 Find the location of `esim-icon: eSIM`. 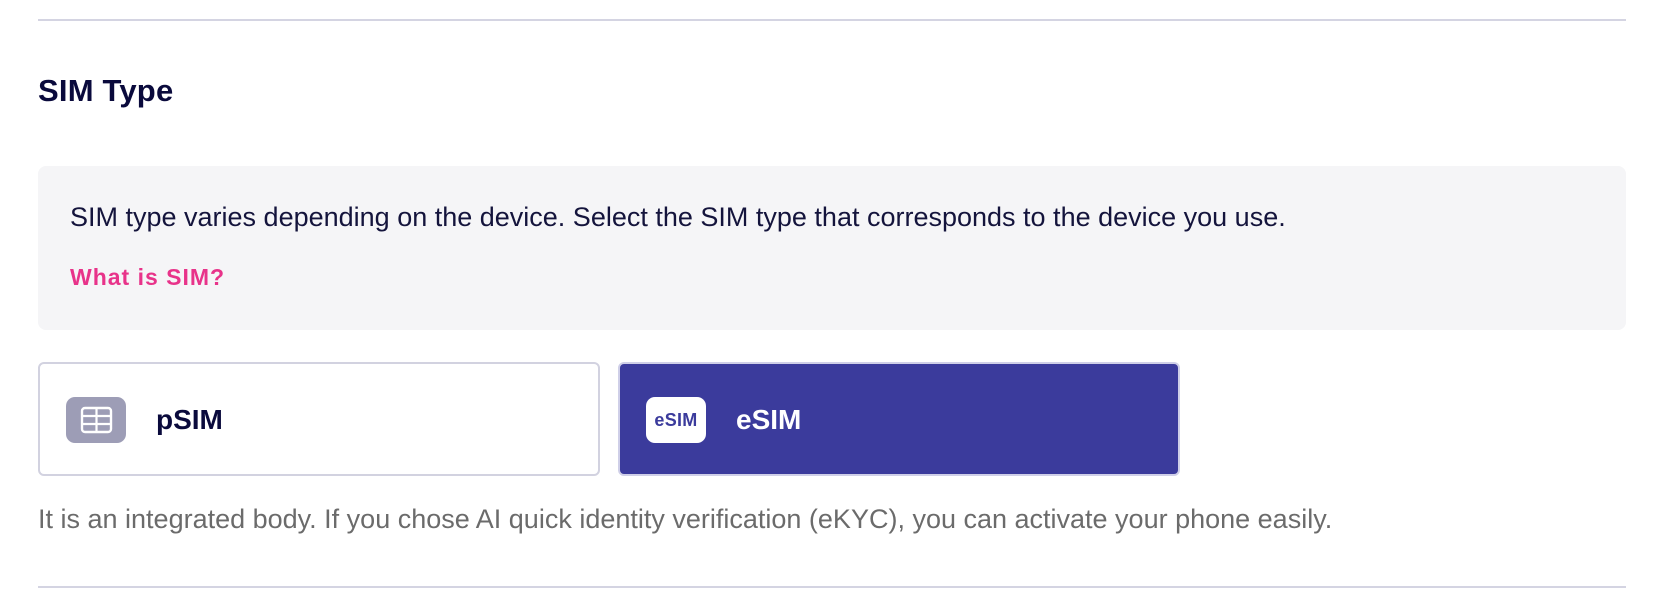

esim-icon: eSIM is located at coordinates (676, 420).